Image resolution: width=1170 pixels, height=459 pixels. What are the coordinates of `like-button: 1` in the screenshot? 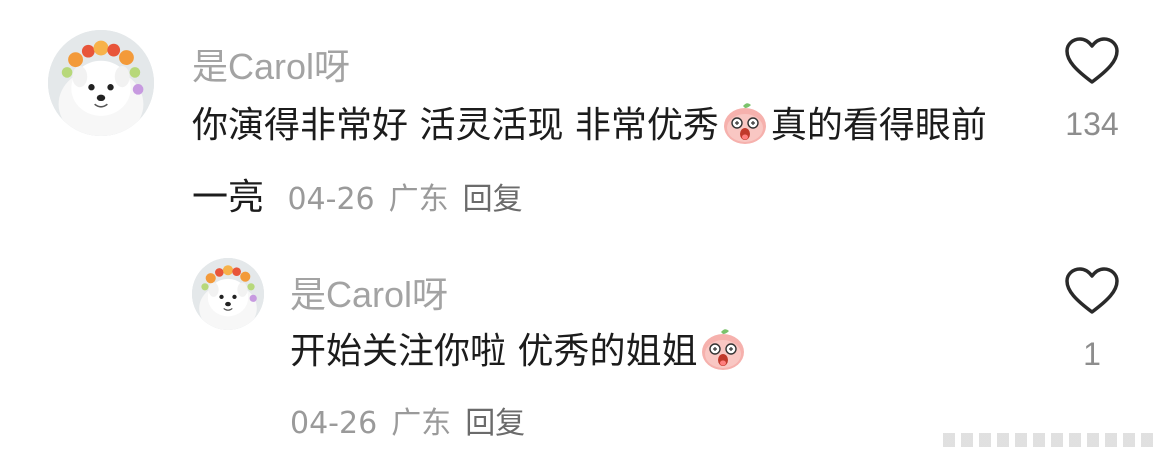 It's located at (1092, 319).